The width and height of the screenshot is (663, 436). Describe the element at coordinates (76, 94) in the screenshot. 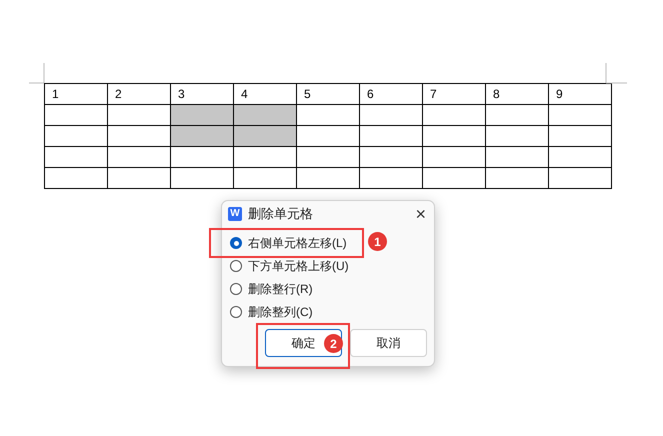

I see `table-cell: 1` at that location.